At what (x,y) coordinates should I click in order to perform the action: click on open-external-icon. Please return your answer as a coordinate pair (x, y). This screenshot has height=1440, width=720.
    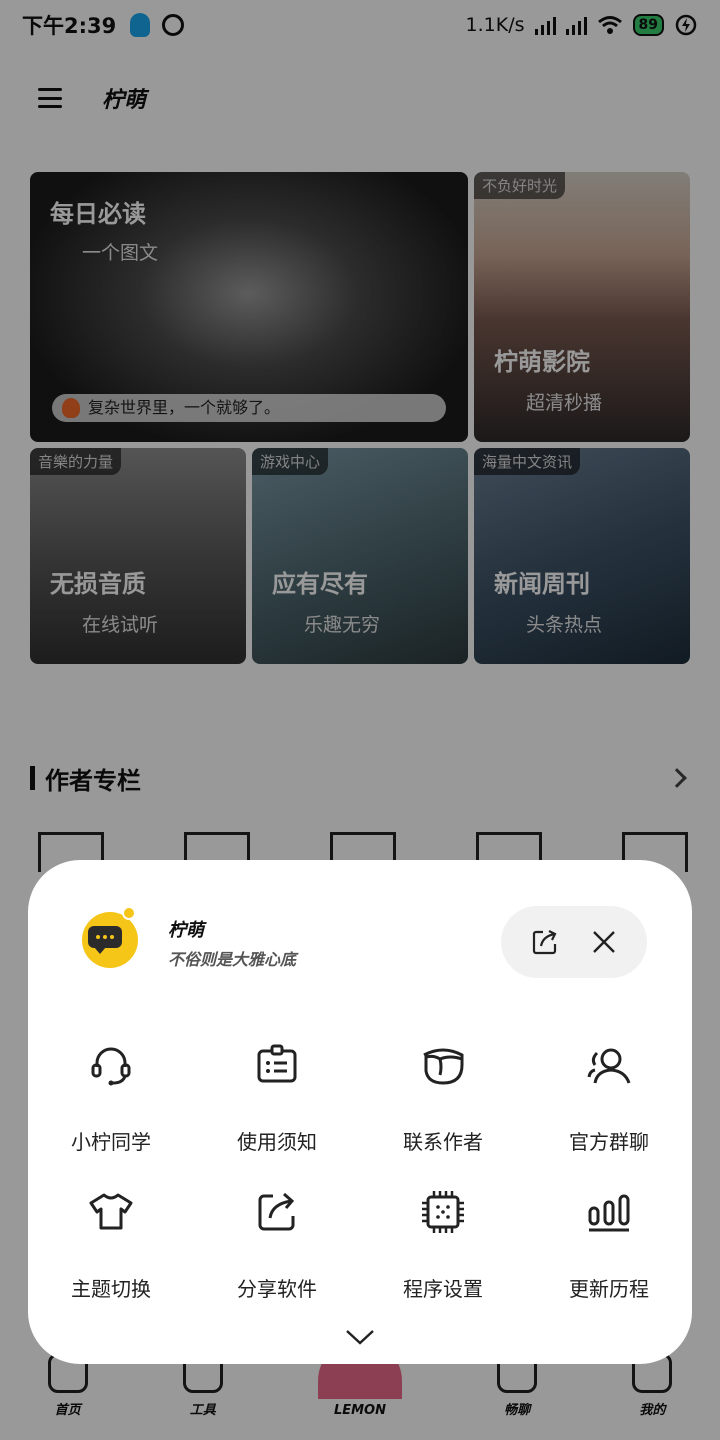
    Looking at the image, I should click on (544, 942).